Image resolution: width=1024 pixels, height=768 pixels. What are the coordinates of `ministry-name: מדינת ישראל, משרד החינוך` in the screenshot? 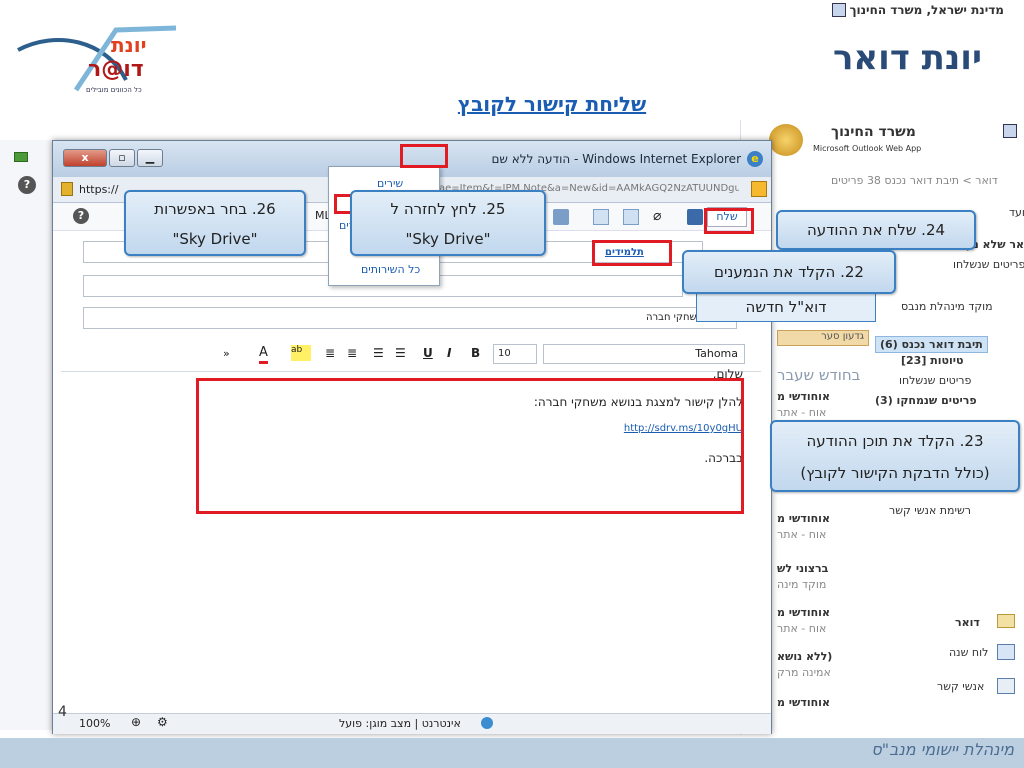 It's located at (926, 10).